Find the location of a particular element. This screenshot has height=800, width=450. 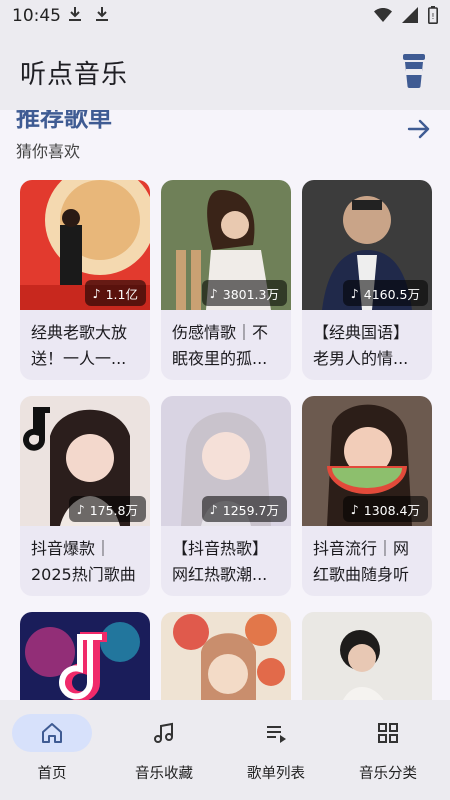

signal-icon is located at coordinates (410, 17).